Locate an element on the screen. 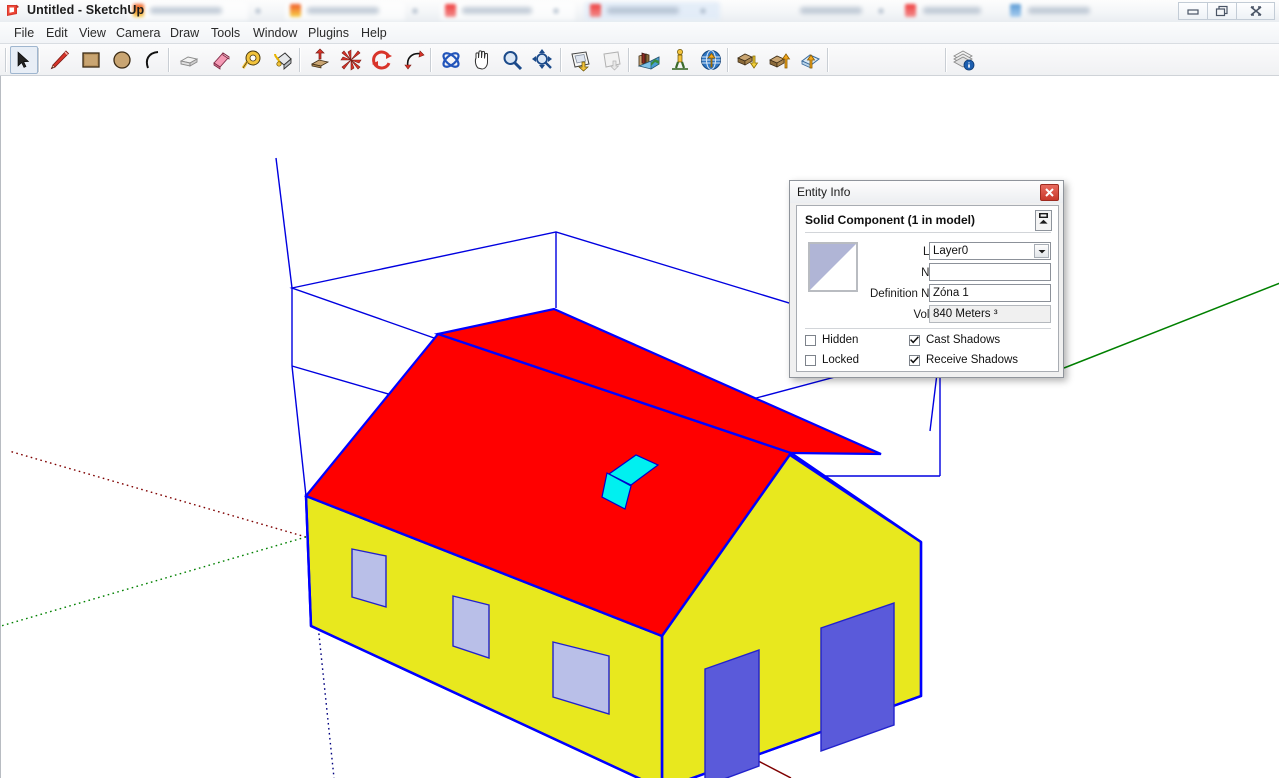  rotate-arrows-icon is located at coordinates (382, 60).